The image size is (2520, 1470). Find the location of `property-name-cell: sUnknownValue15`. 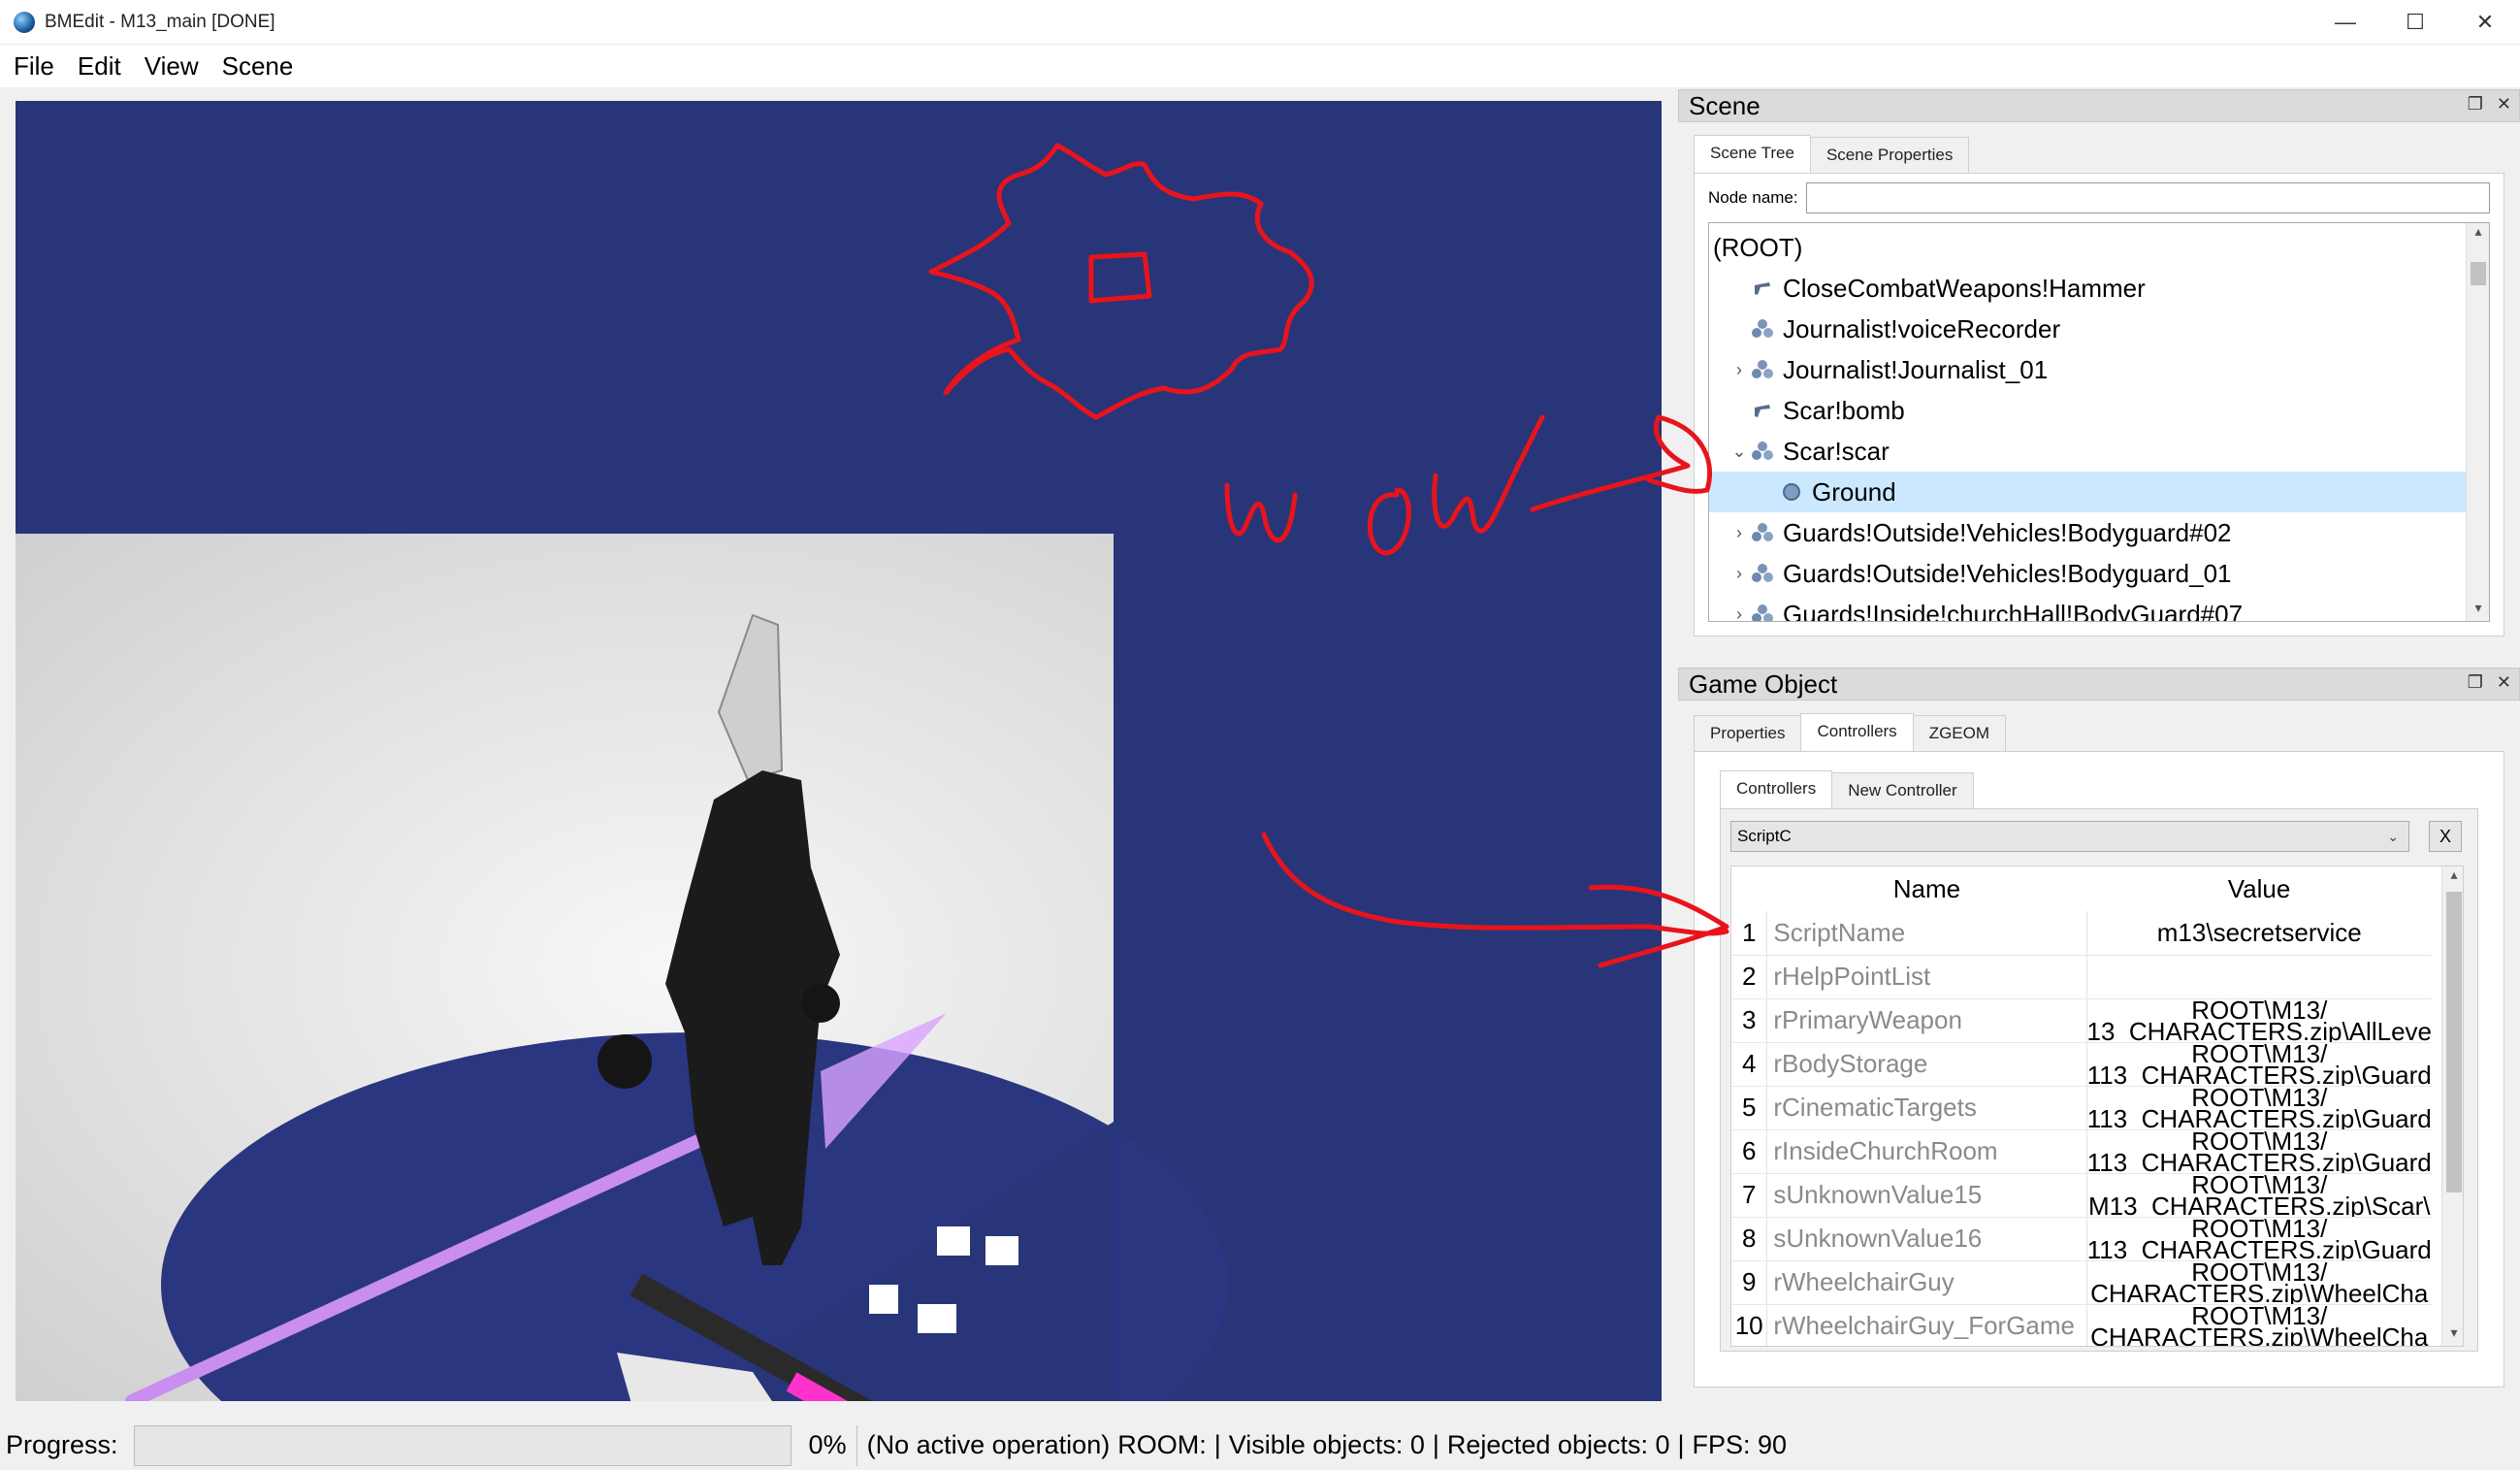

property-name-cell: sUnknownValue15 is located at coordinates (1926, 1195).